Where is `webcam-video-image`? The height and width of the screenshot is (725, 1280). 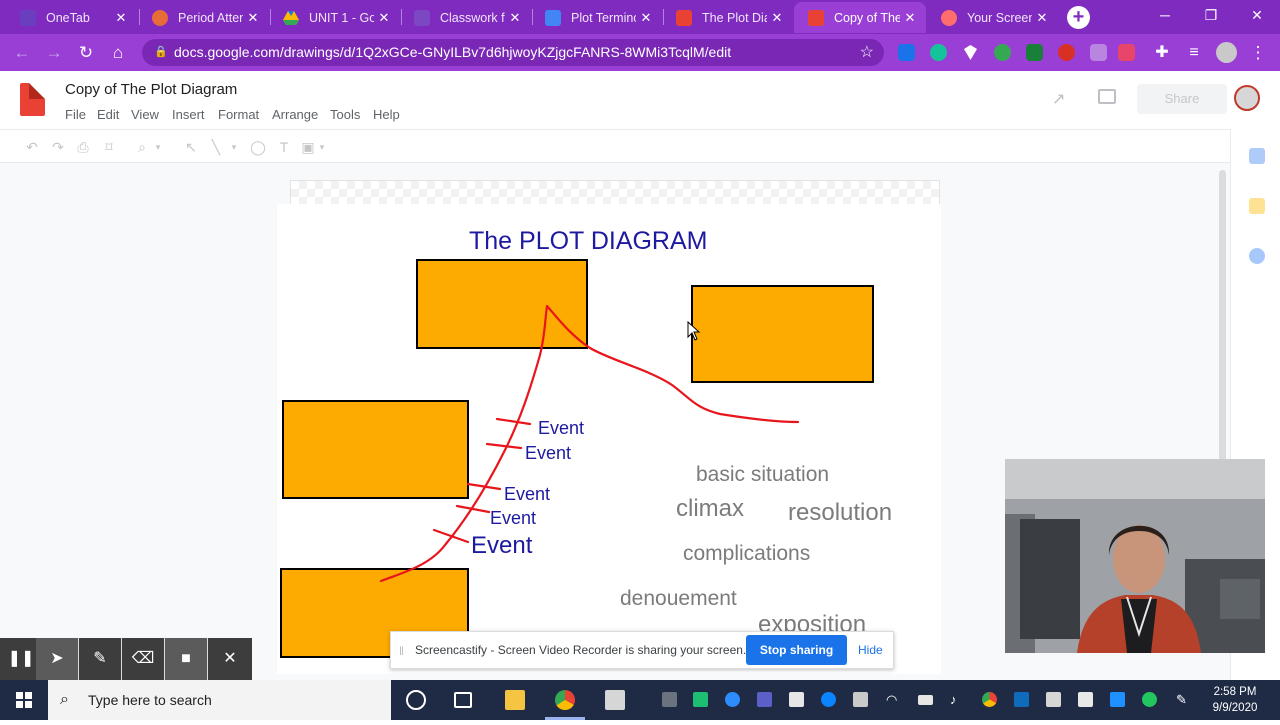 webcam-video-image is located at coordinates (1135, 556).